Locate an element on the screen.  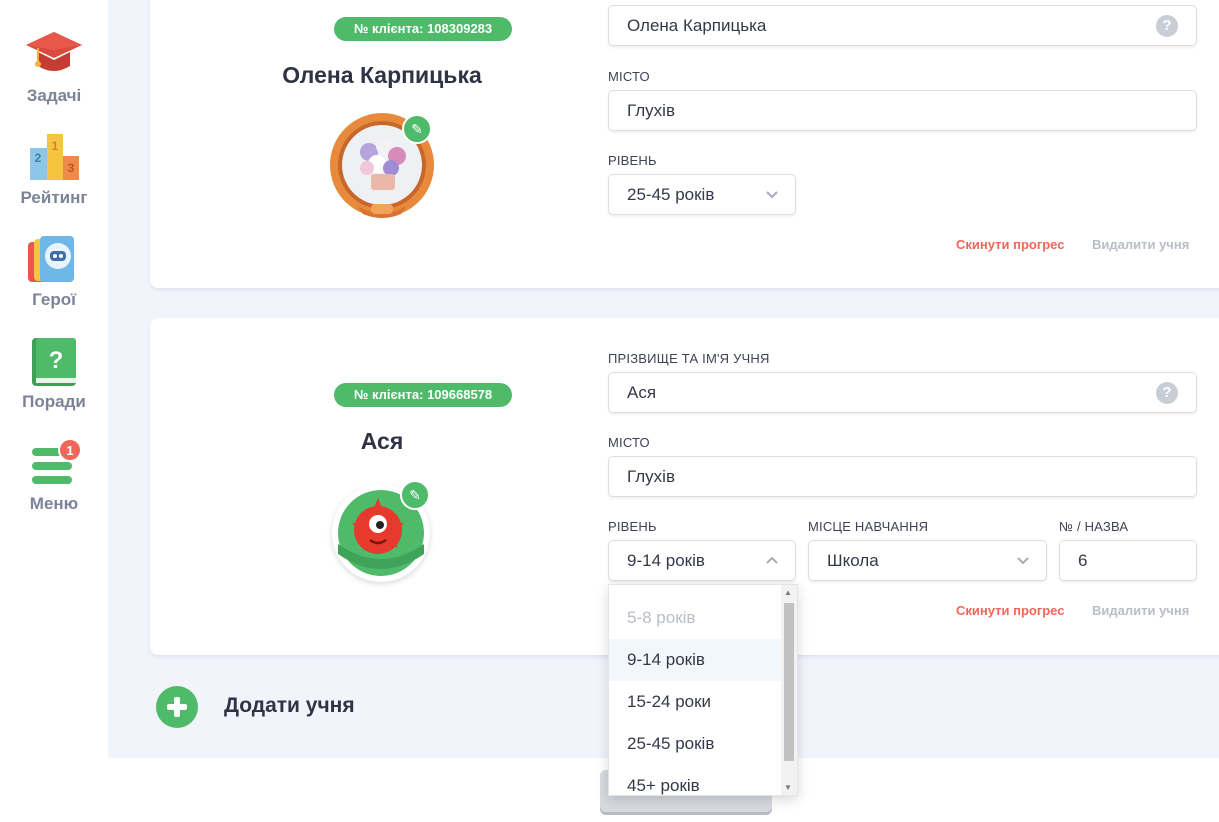
level-value: 9-14 років is located at coordinates (666, 560).